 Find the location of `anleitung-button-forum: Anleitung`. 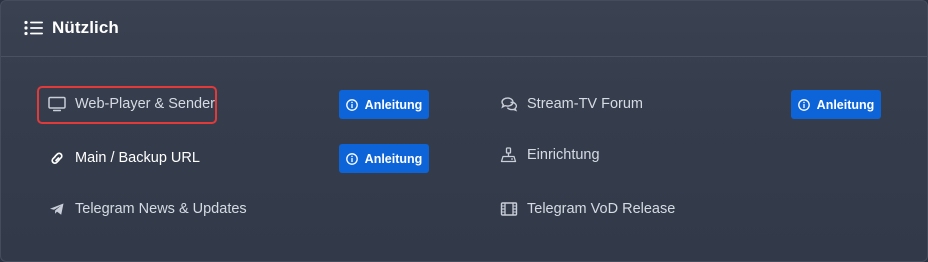

anleitung-button-forum: Anleitung is located at coordinates (836, 104).